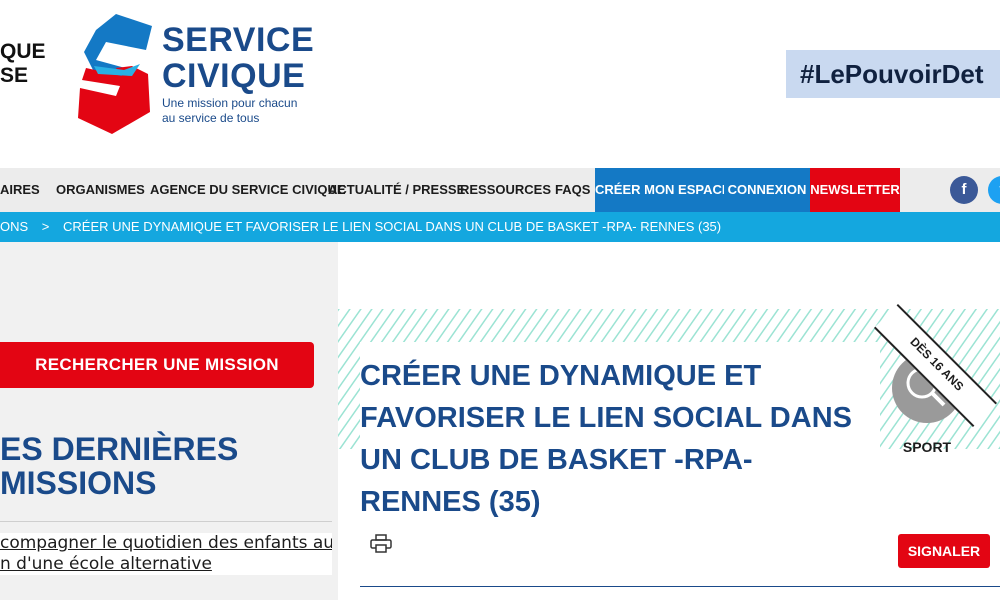 The width and height of the screenshot is (1000, 600). Describe the element at coordinates (234, 76) in the screenshot. I see `brand-name-line-2: CIVIQUE` at that location.